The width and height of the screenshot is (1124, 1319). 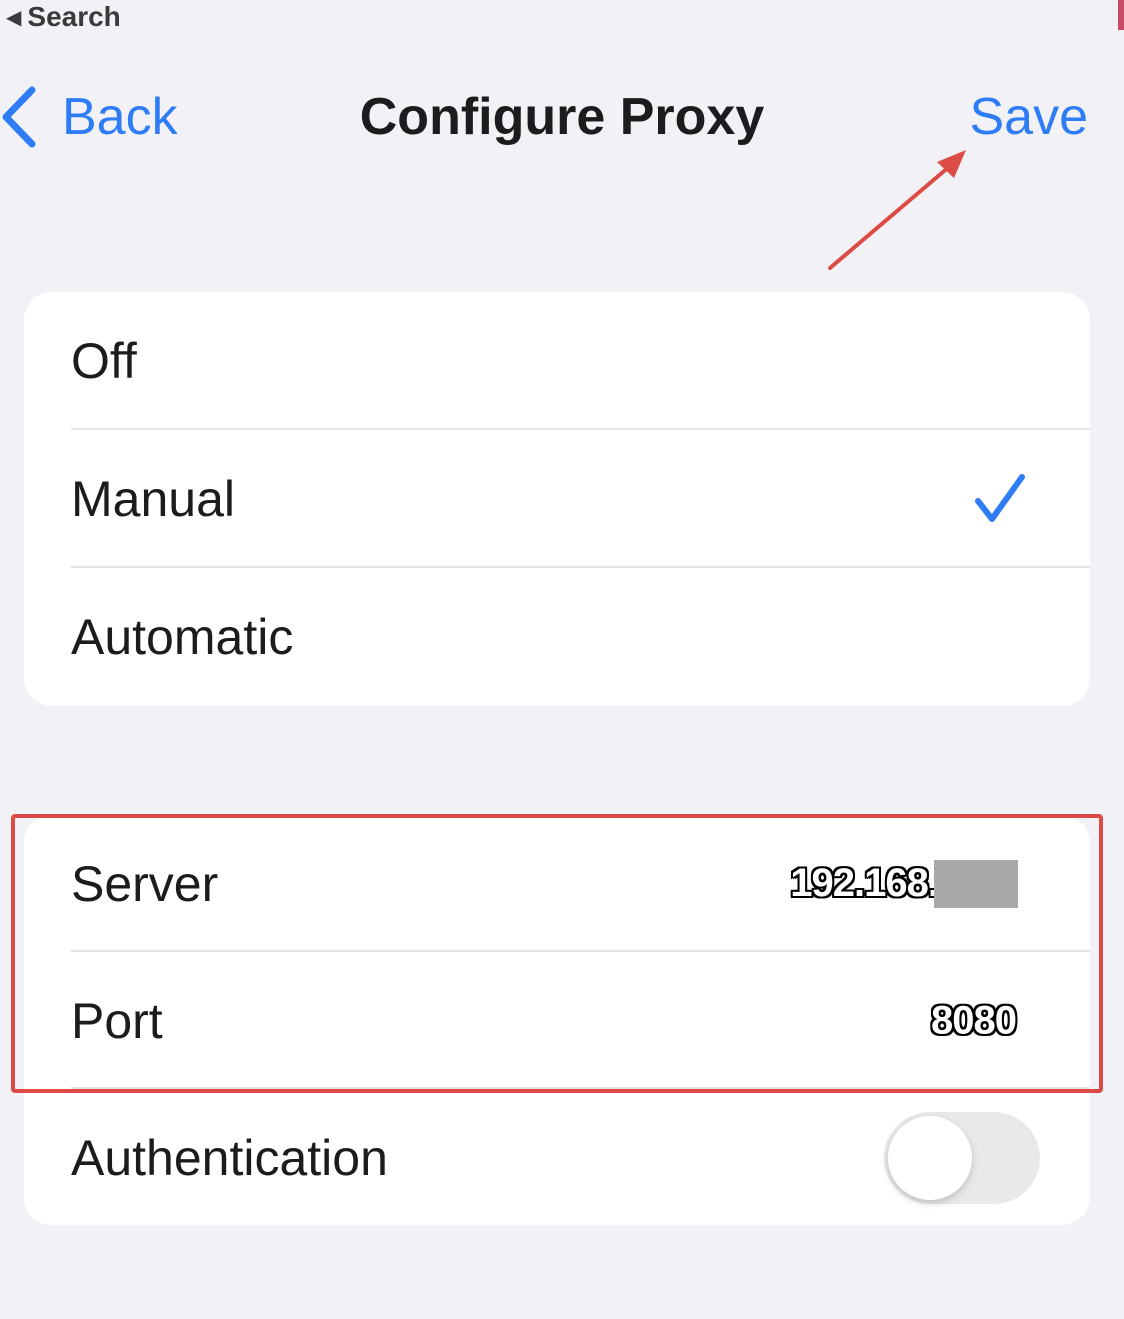 I want to click on checkmark-icon, so click(x=1000, y=498).